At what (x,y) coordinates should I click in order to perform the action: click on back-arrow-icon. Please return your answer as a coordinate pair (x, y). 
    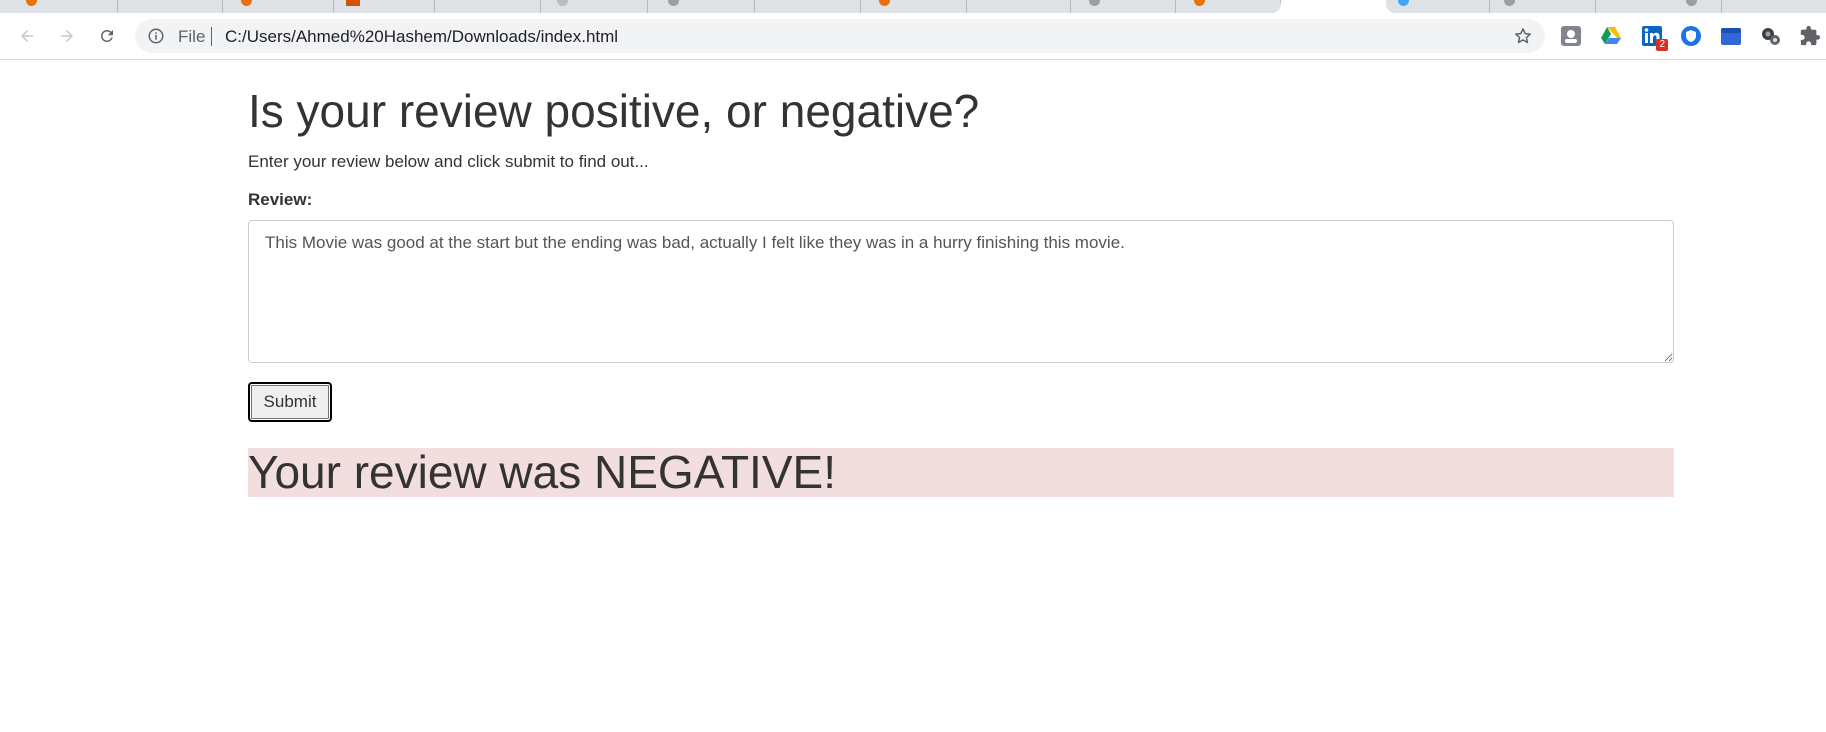
    Looking at the image, I should click on (27, 36).